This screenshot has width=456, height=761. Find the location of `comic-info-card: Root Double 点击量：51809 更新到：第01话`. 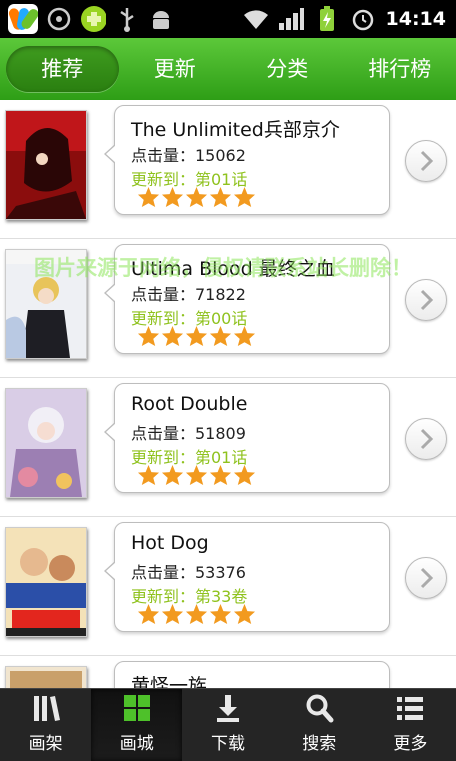

comic-info-card: Root Double 点击量：51809 更新到：第01话 is located at coordinates (252, 438).